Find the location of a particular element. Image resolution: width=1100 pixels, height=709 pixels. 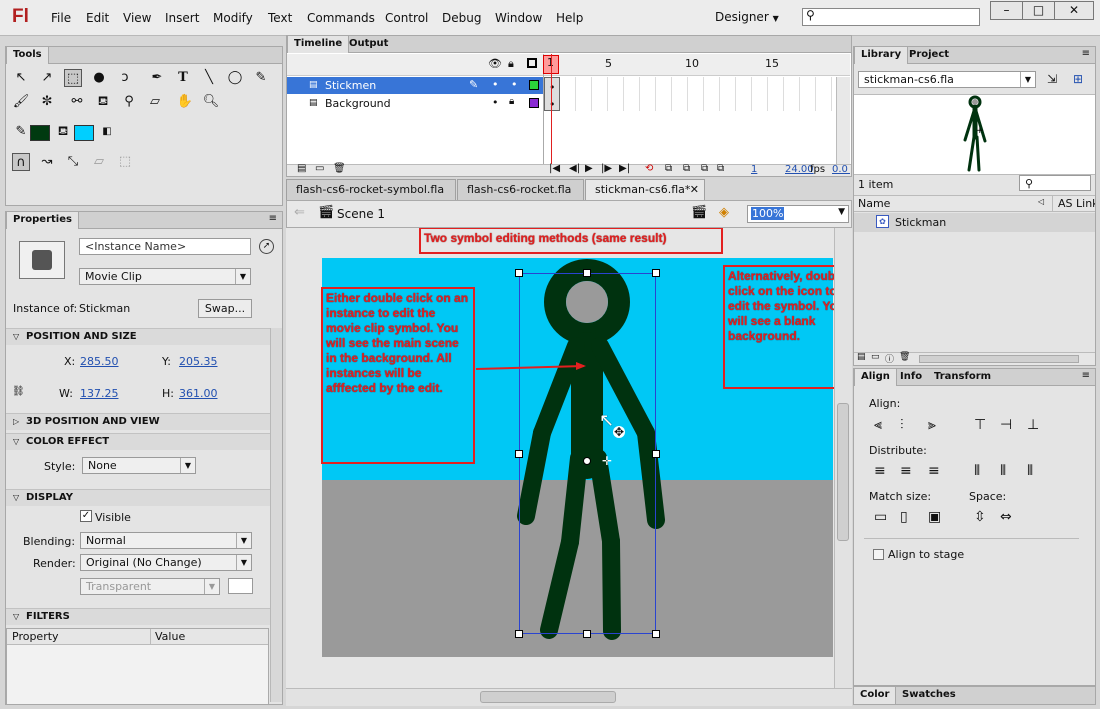

library-search-input: ⚲ is located at coordinates (1055, 183).